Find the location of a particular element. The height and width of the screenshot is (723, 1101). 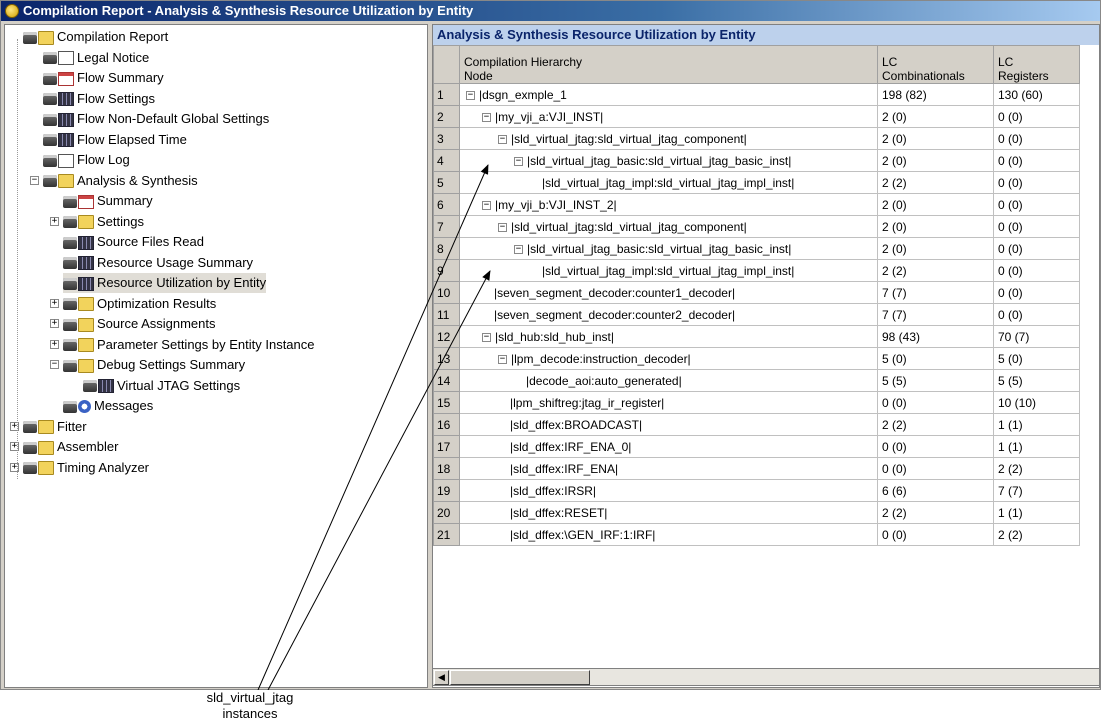

tree-item: Summary is located at coordinates (108, 201).